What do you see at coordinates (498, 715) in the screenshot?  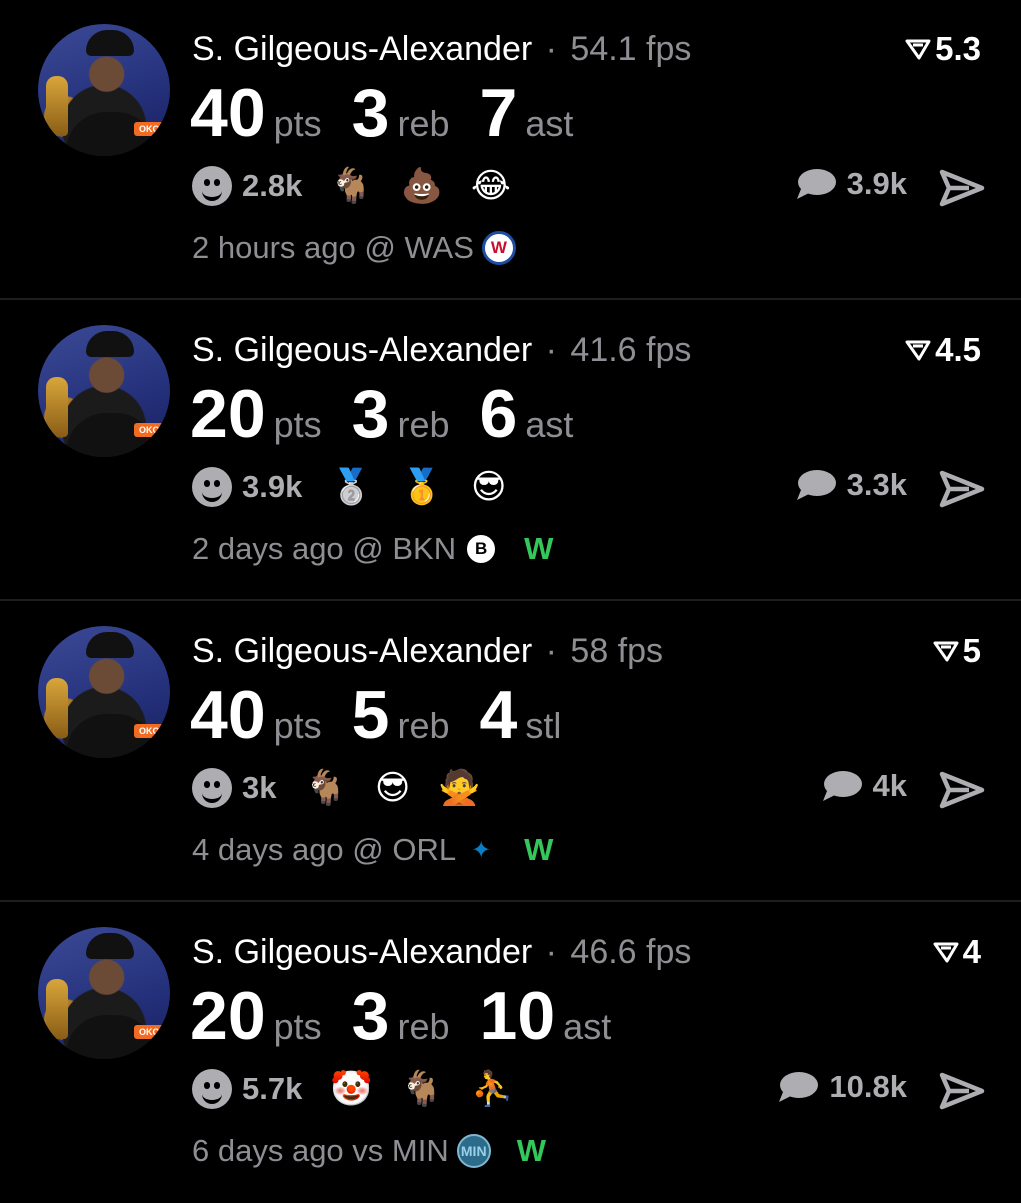 I see `stat-value: 4` at bounding box center [498, 715].